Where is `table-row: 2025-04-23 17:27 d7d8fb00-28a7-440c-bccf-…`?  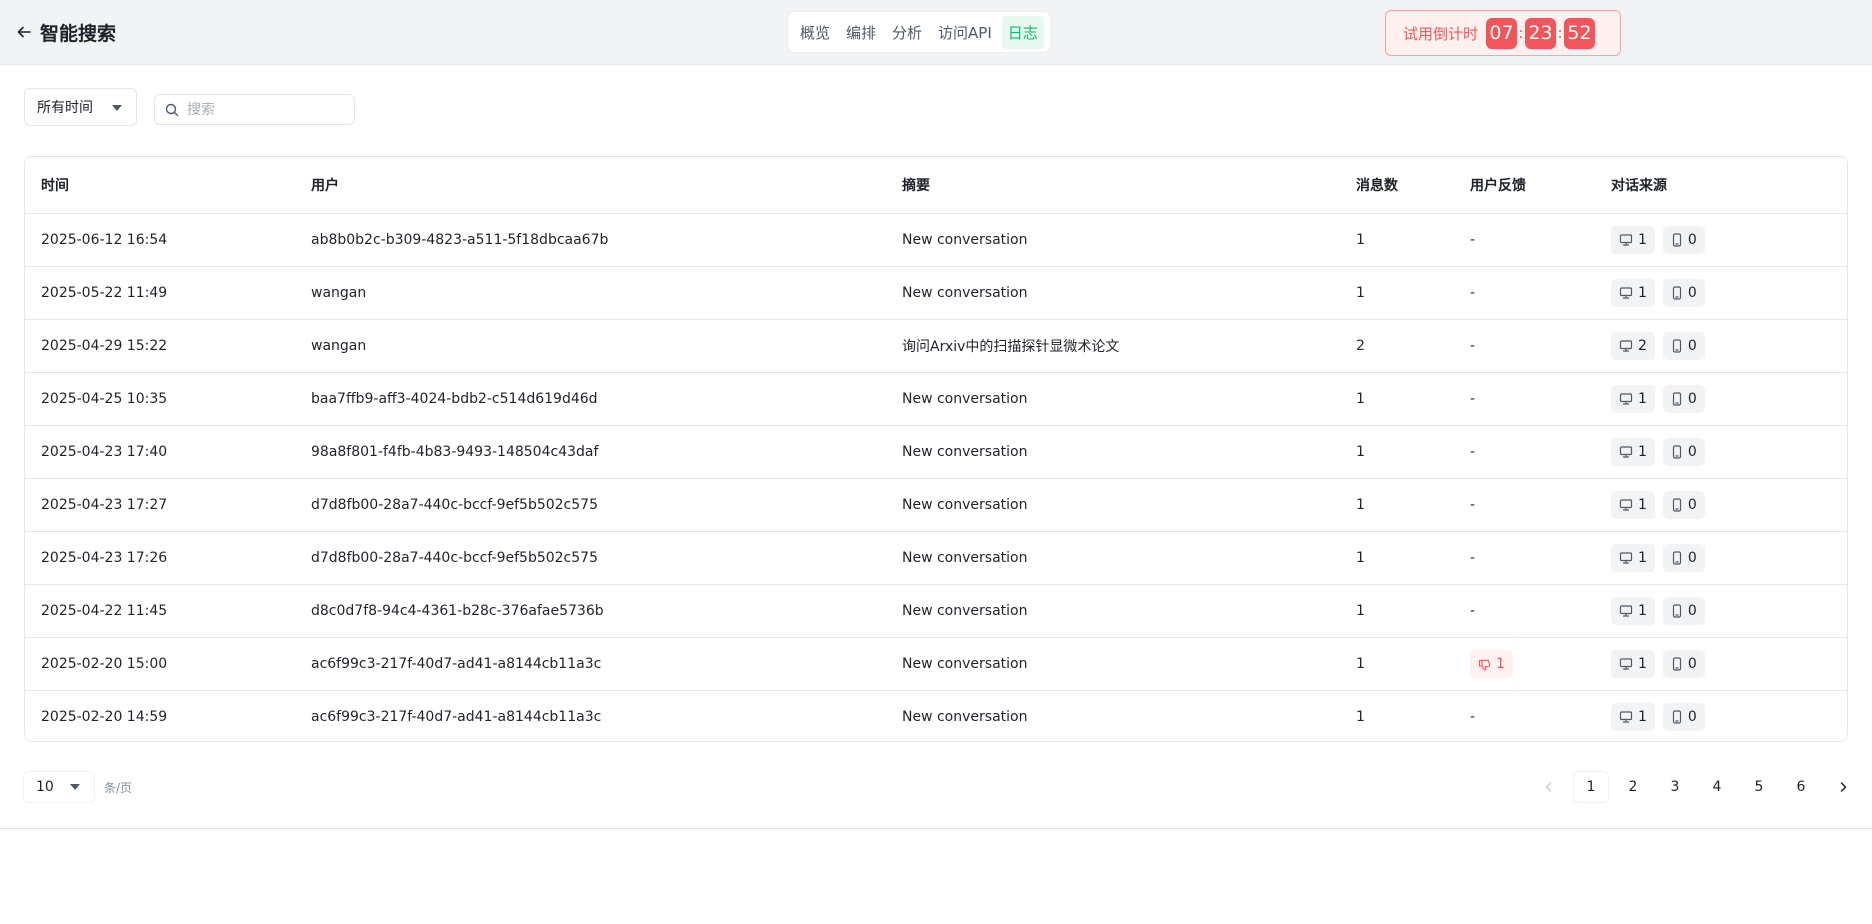
table-row: 2025-04-23 17:27 d7d8fb00-28a7-440c-bccf-… is located at coordinates (936, 505).